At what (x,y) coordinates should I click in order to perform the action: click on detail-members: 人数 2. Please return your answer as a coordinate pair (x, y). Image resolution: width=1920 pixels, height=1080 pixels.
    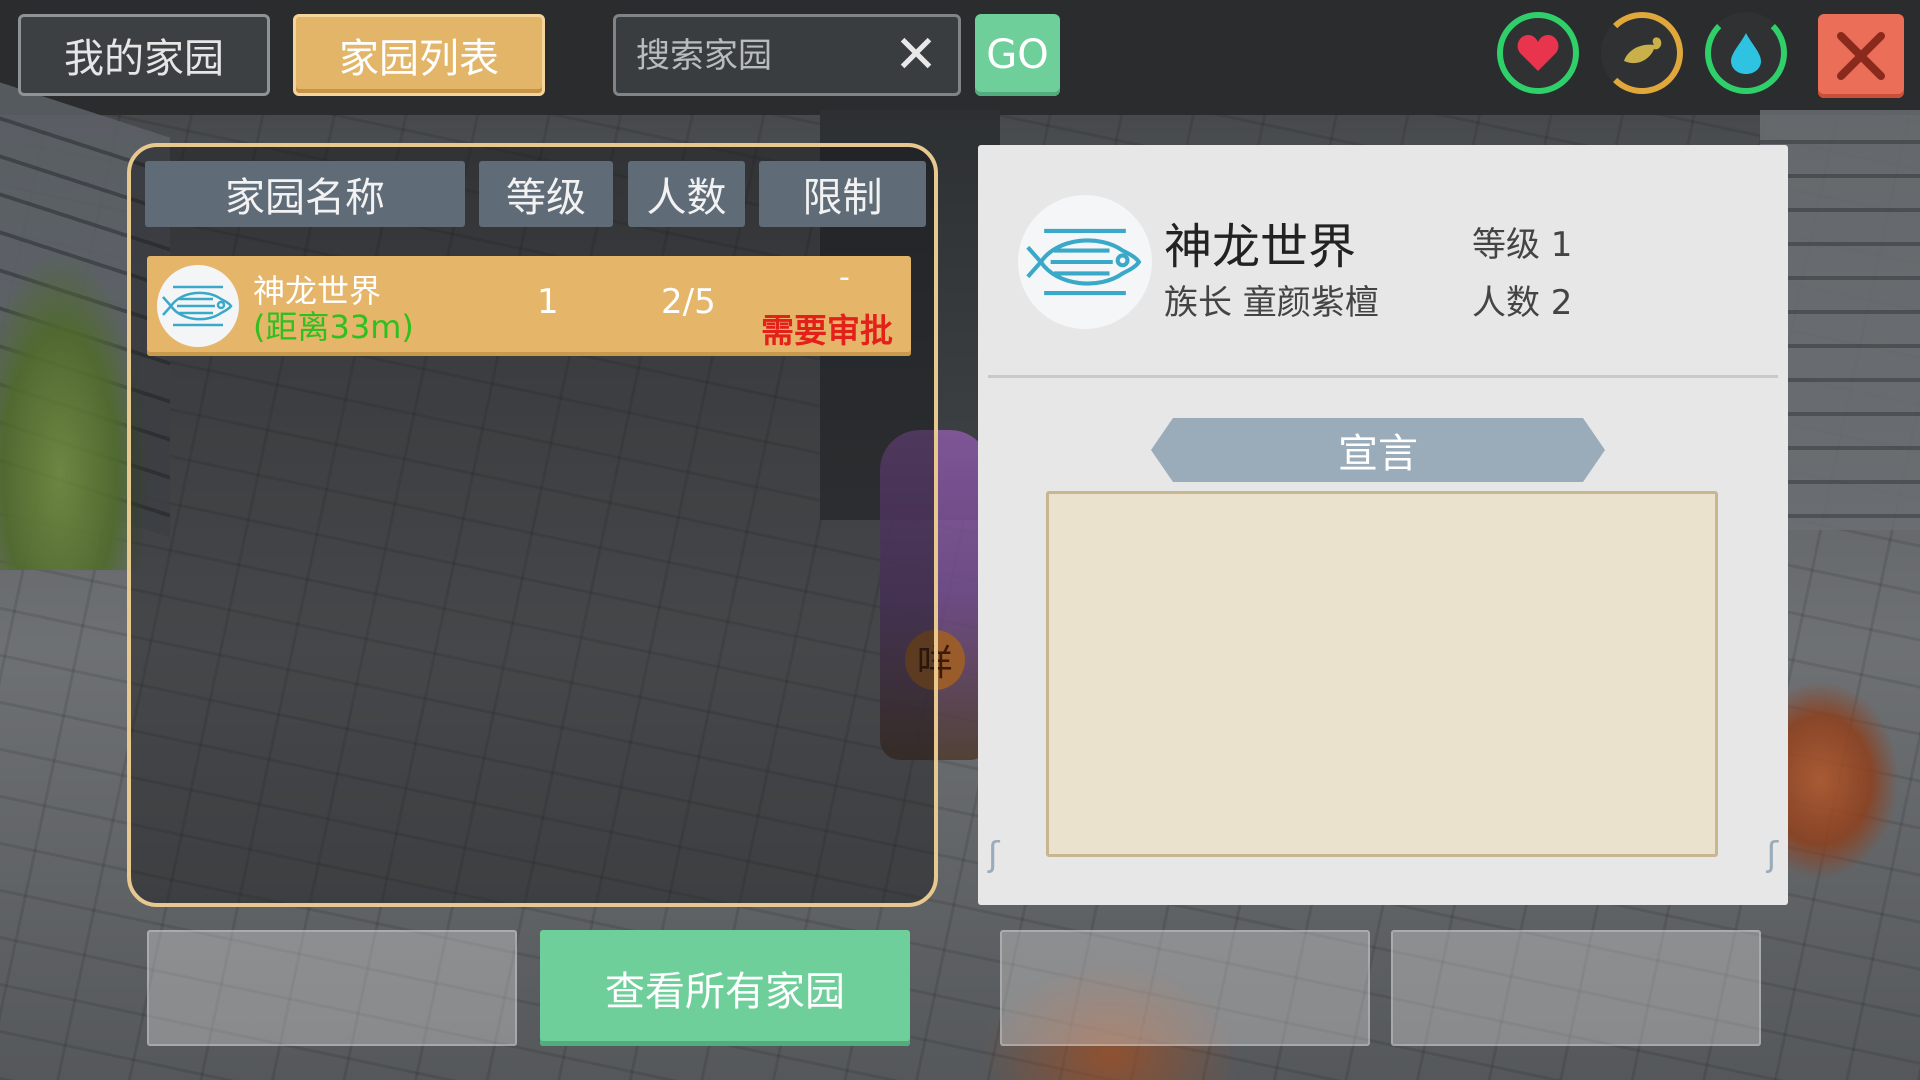
    Looking at the image, I should click on (1522, 303).